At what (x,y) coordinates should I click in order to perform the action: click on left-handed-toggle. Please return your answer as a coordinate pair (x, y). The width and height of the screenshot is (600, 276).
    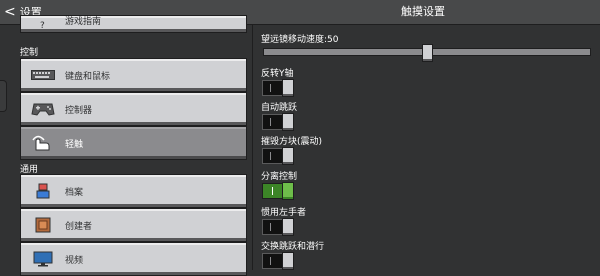
    Looking at the image, I should click on (278, 227).